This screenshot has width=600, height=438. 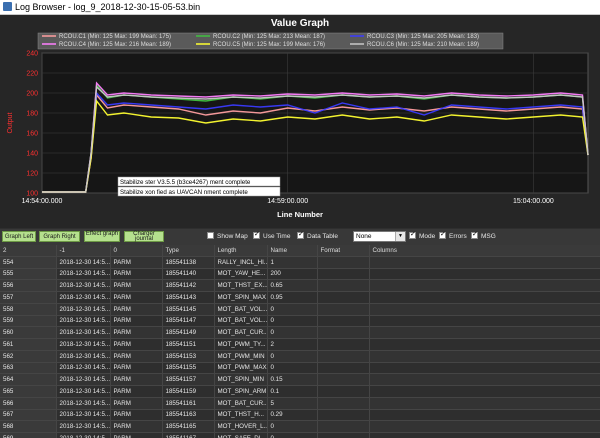 What do you see at coordinates (188, 368) in the screenshot?
I see `table-cell: 185541155` at bounding box center [188, 368].